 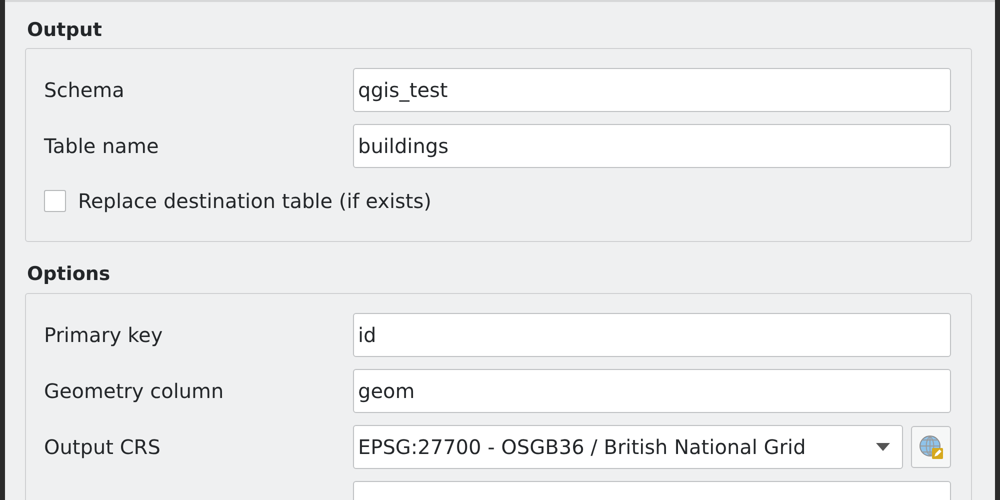 What do you see at coordinates (65, 30) in the screenshot?
I see `section-heading: Output` at bounding box center [65, 30].